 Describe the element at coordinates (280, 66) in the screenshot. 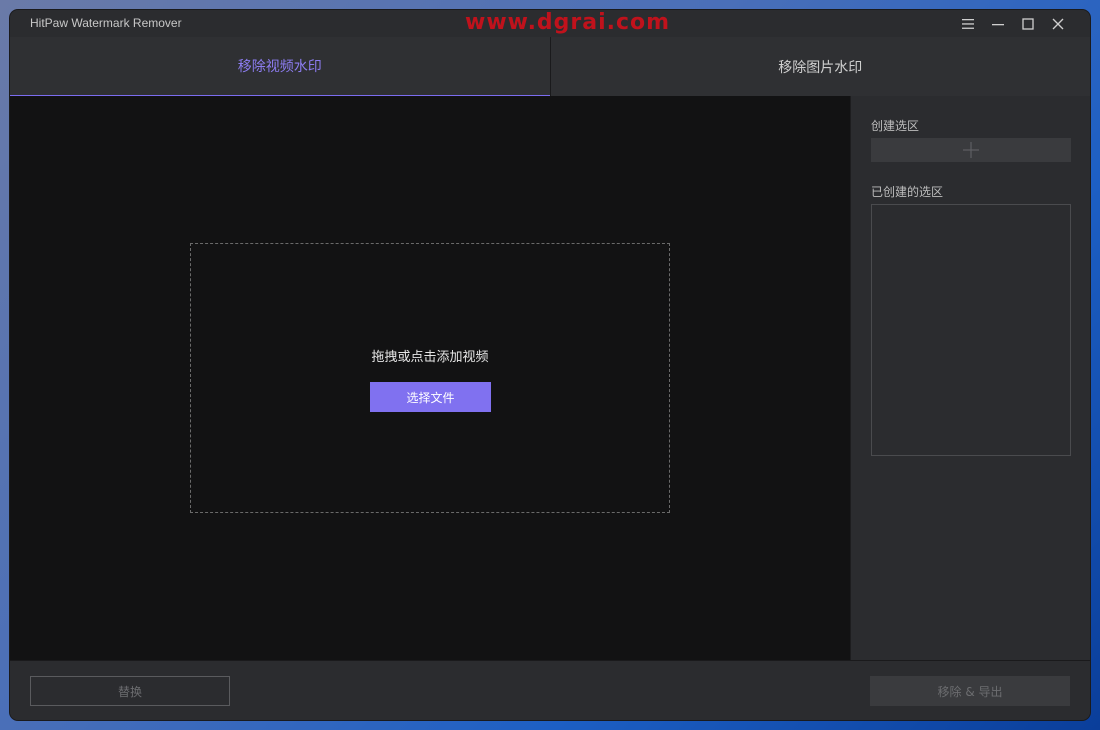

I see `tab-remove-video-watermark: 移除视频水印` at that location.